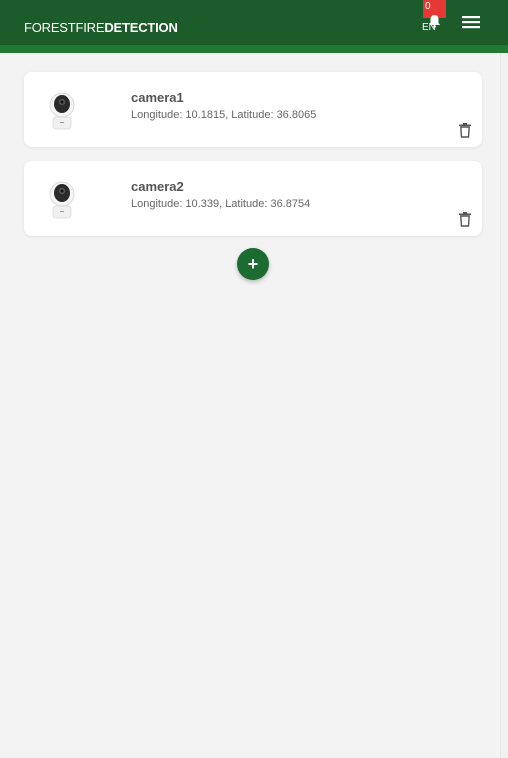  What do you see at coordinates (221, 204) in the screenshot?
I see `camera-coordinates: Longitude: 10.339, Latitude: 36.8754` at bounding box center [221, 204].